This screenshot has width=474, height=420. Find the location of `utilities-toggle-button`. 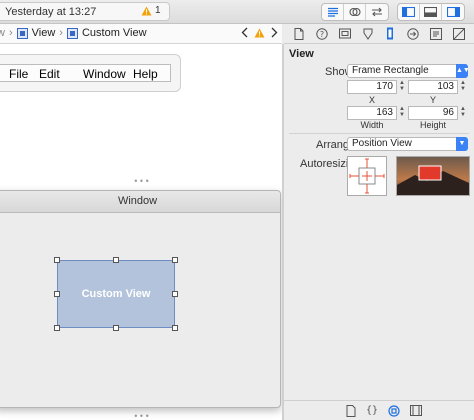

utilities-toggle-button is located at coordinates (453, 12).